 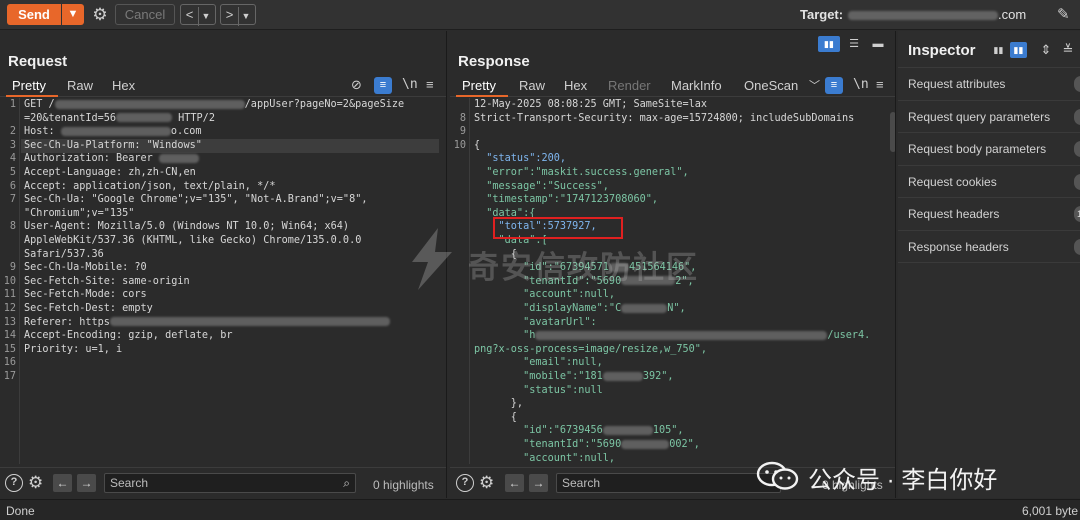 I want to click on send-button: Send, so click(x=34, y=14).